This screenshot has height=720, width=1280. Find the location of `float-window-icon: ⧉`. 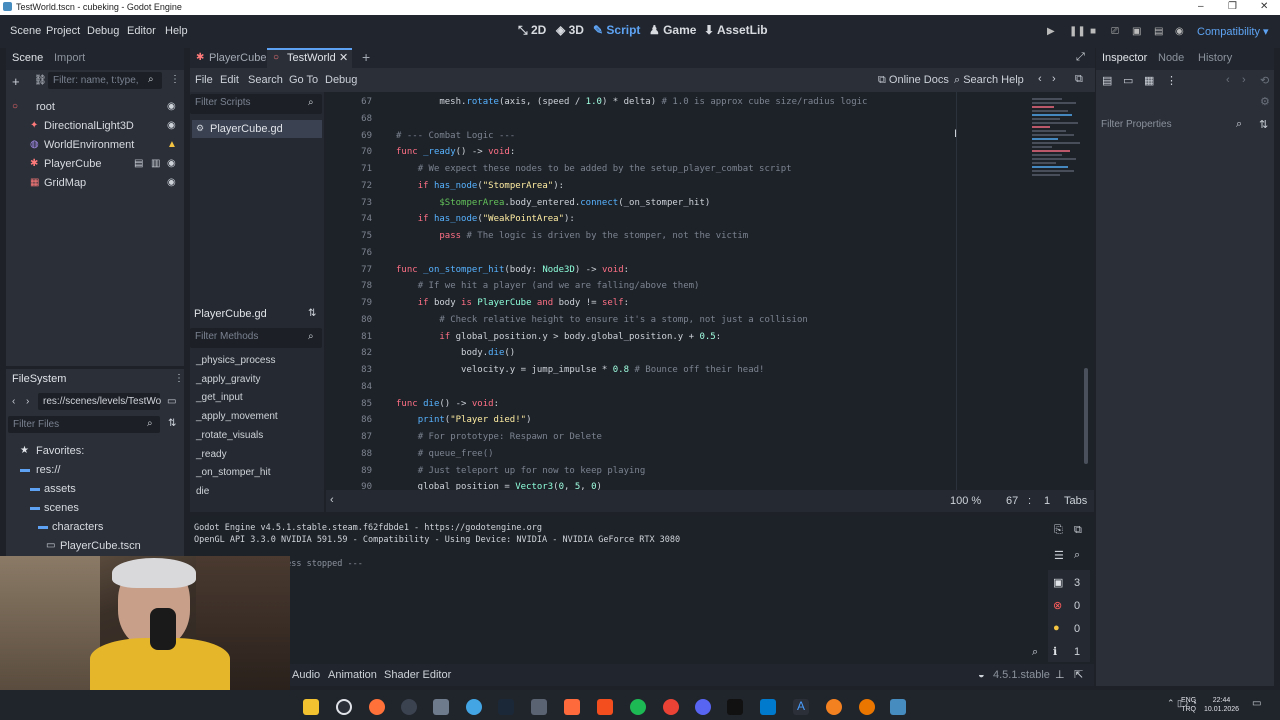

float-window-icon: ⧉ is located at coordinates (1079, 79).